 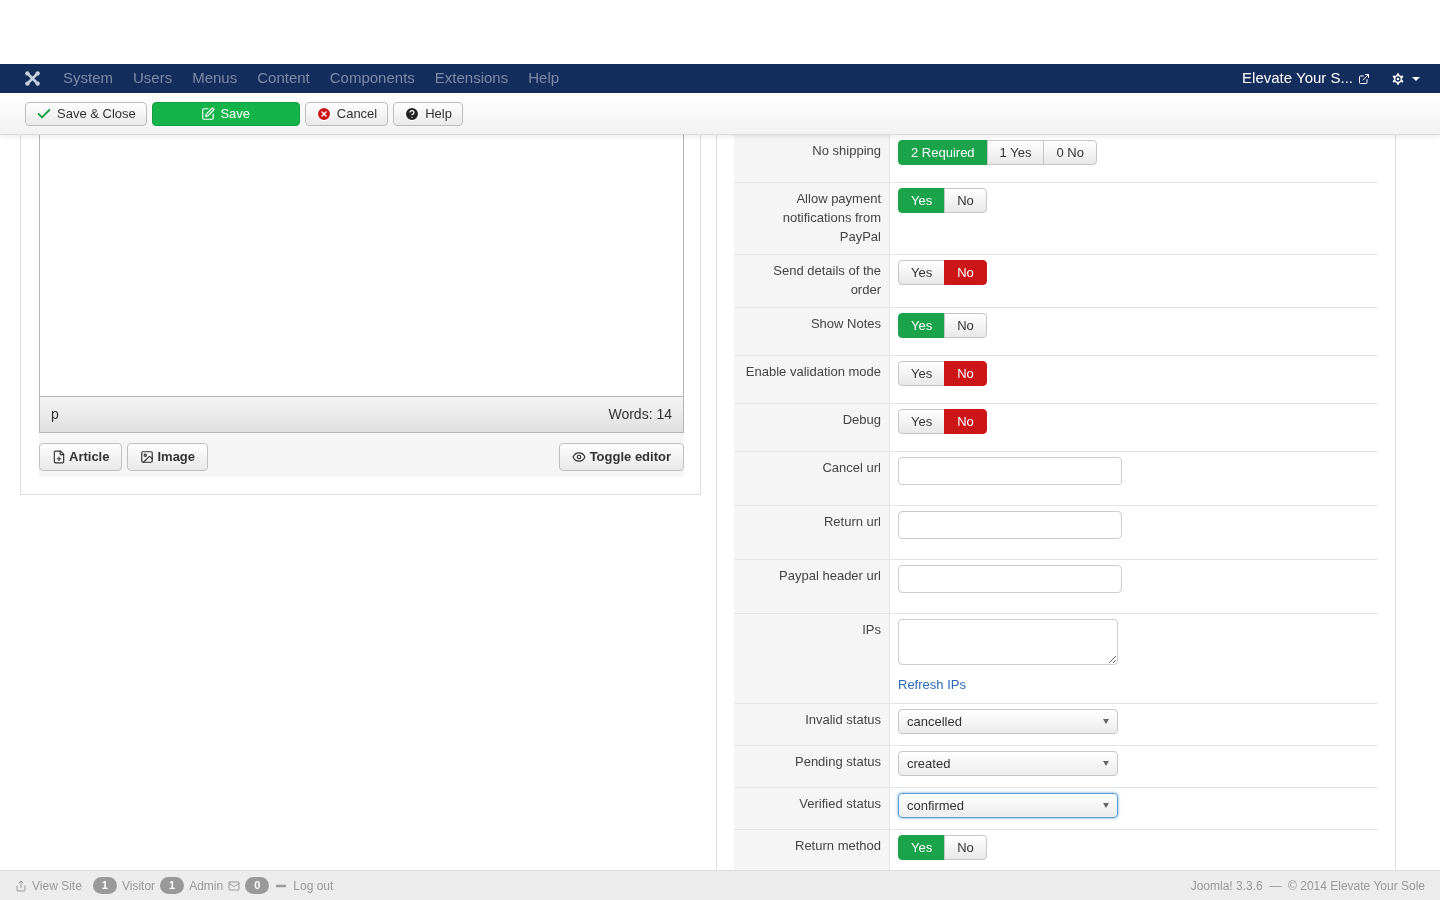 I want to click on share-icon, so click(x=21, y=885).